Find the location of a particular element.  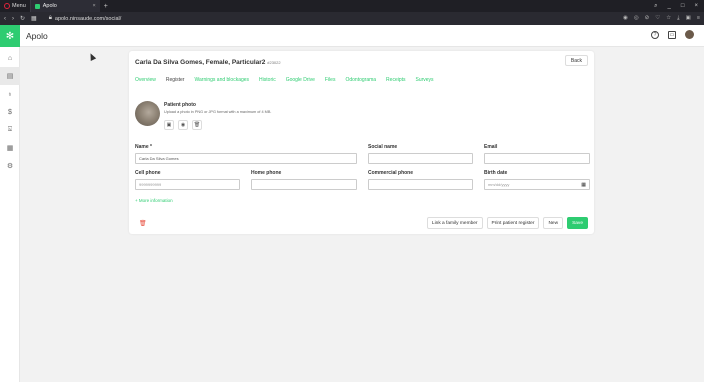

birth-date-placeholder: mm/dd/yyyy is located at coordinates (499, 184).